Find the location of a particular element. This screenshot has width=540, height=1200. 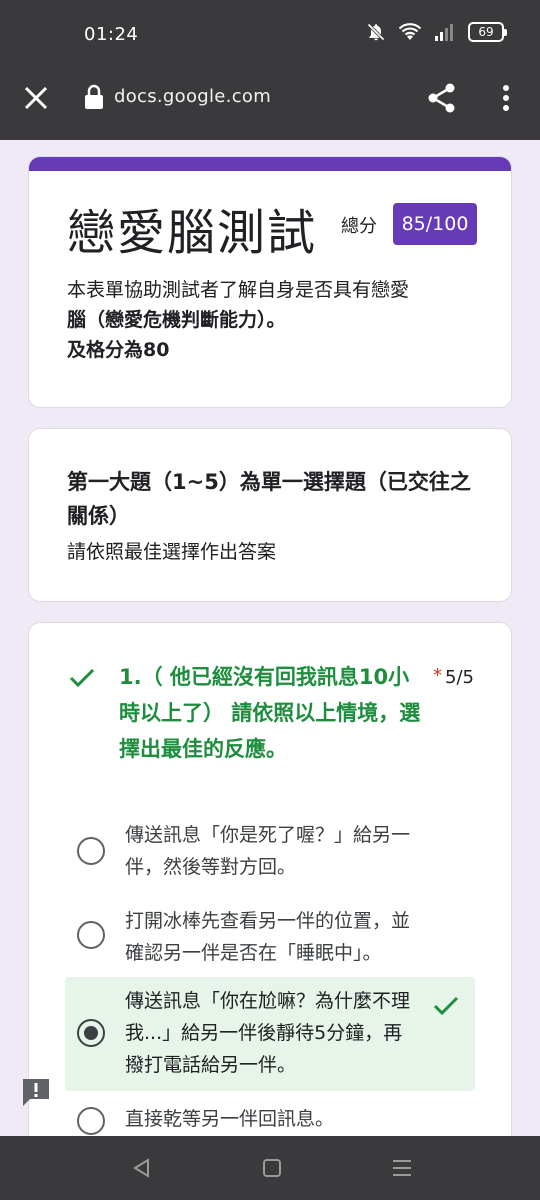

form-title: 戀愛腦測試 is located at coordinates (192, 233).